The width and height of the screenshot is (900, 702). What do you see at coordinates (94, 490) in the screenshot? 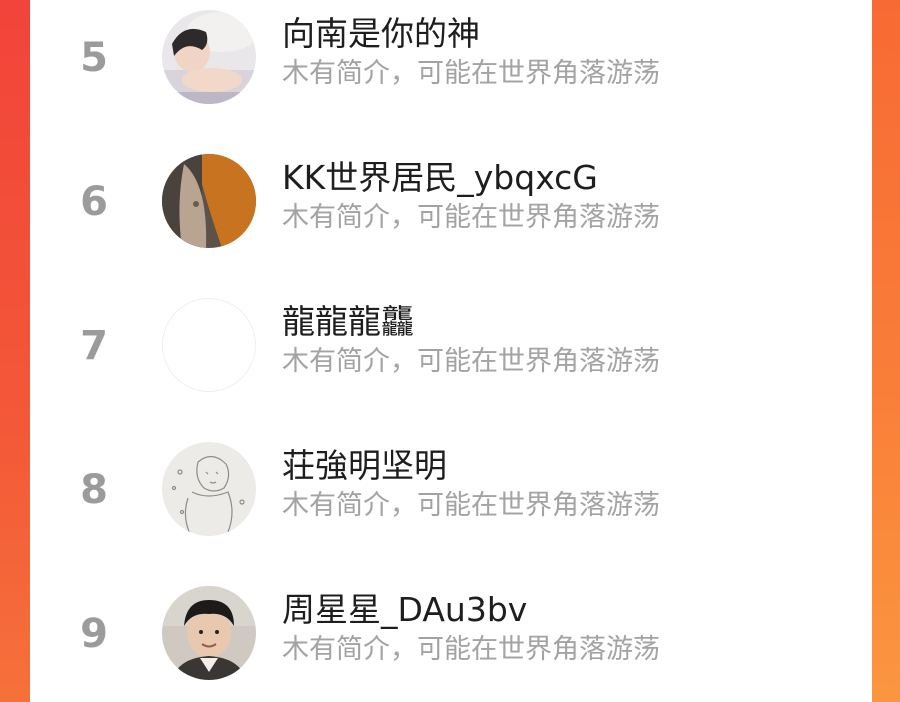
I see `rank-number: 8` at bounding box center [94, 490].